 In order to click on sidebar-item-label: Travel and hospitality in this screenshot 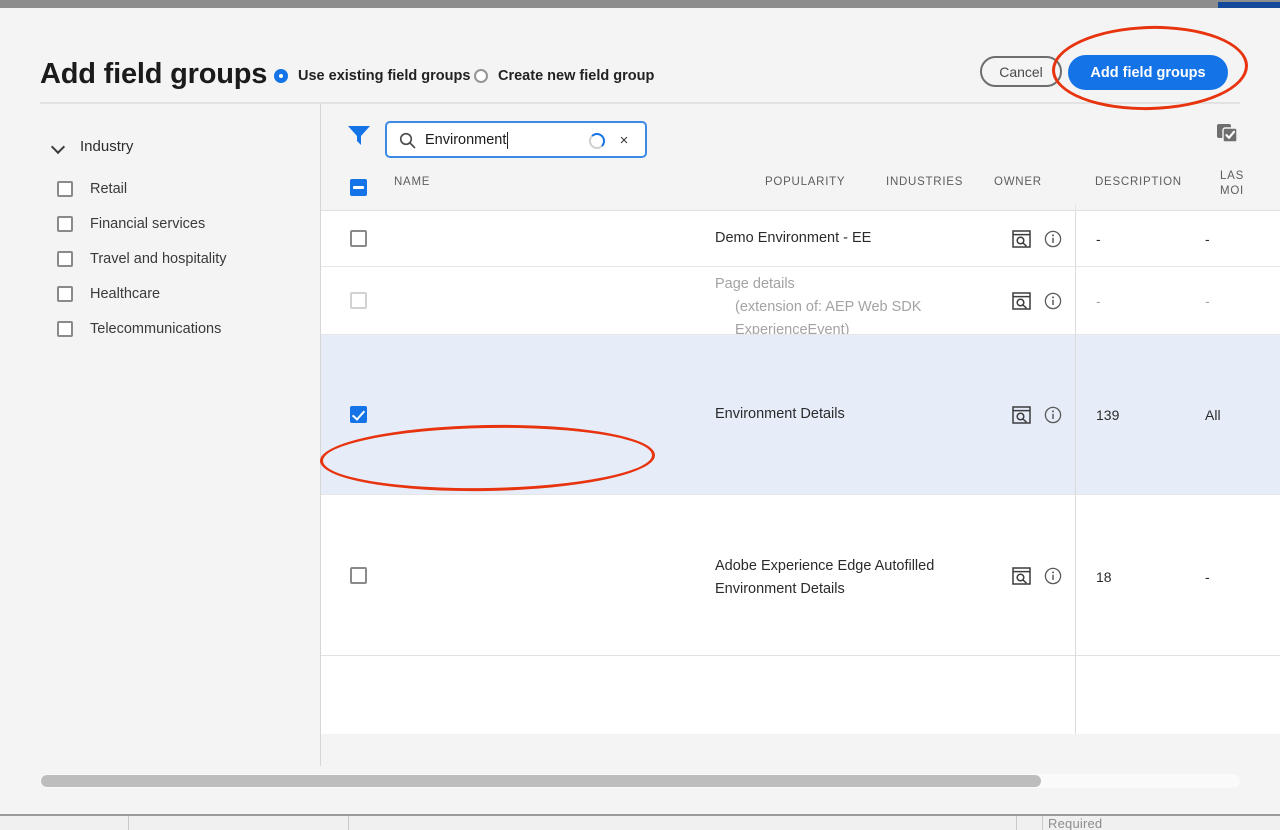, I will do `click(158, 259)`.